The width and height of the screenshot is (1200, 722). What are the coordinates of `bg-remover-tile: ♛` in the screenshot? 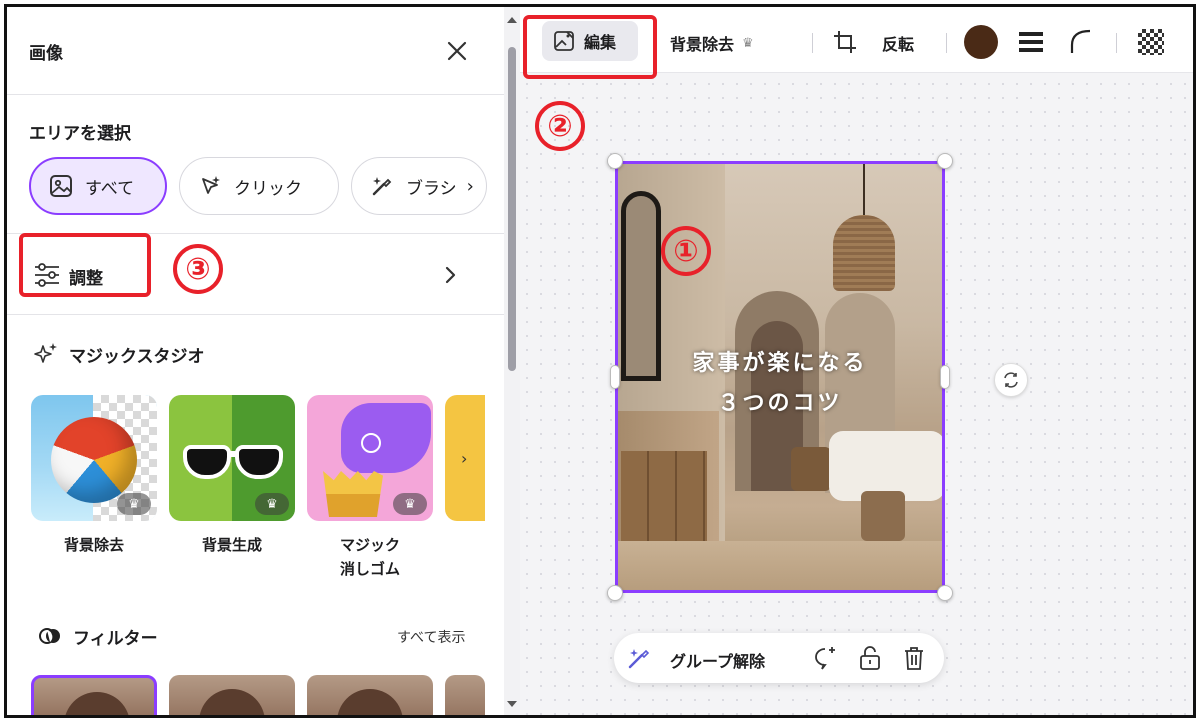 It's located at (94, 458).